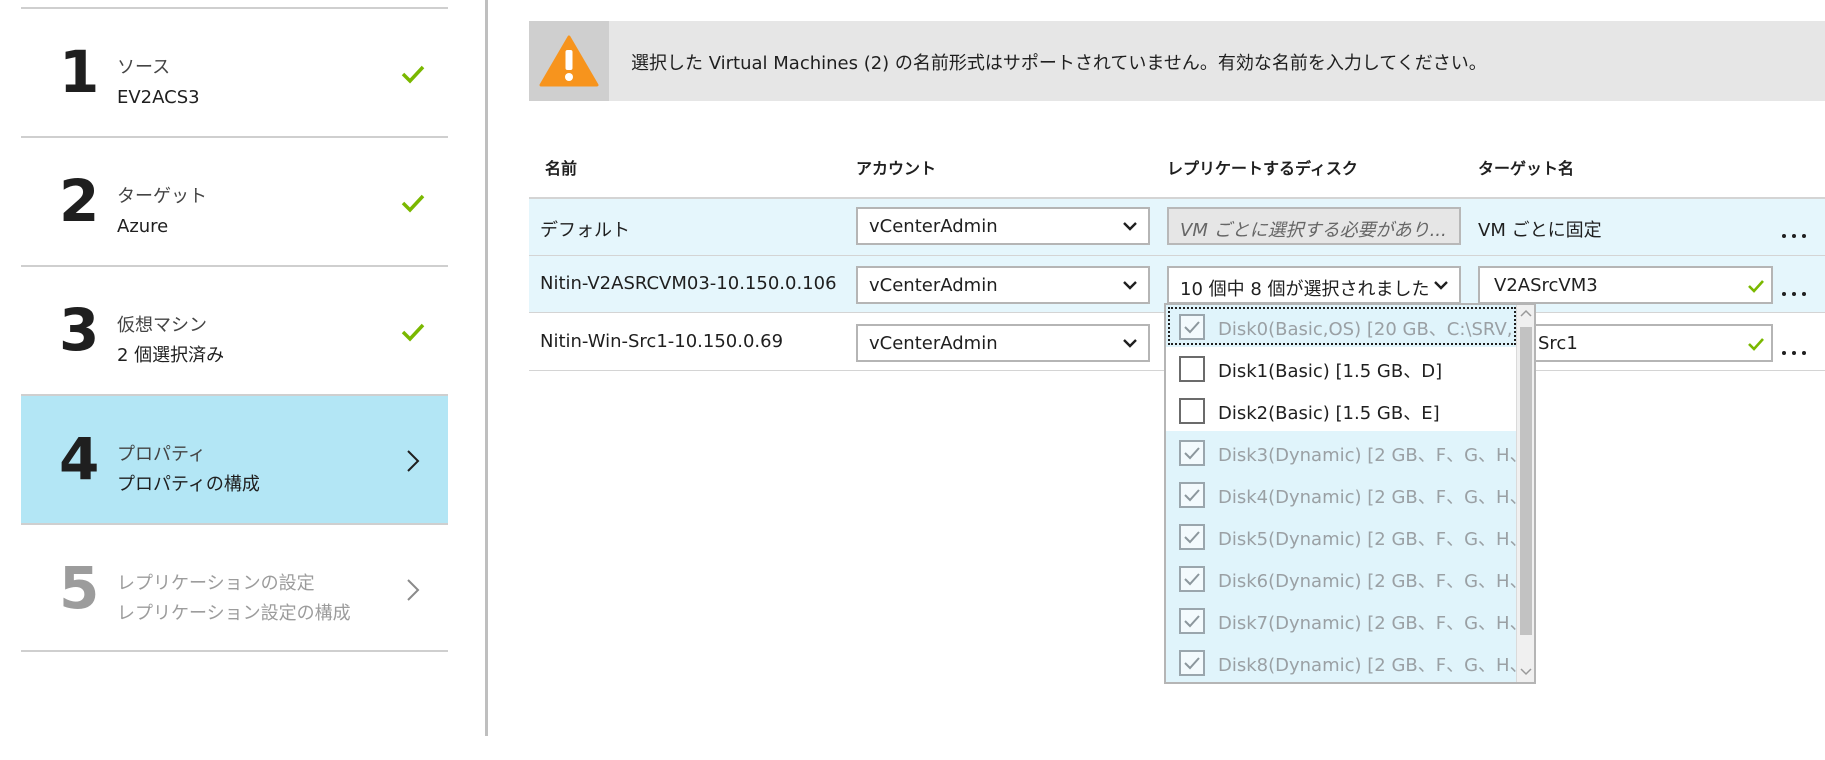  I want to click on scrollbar-thumb, so click(1526, 481).